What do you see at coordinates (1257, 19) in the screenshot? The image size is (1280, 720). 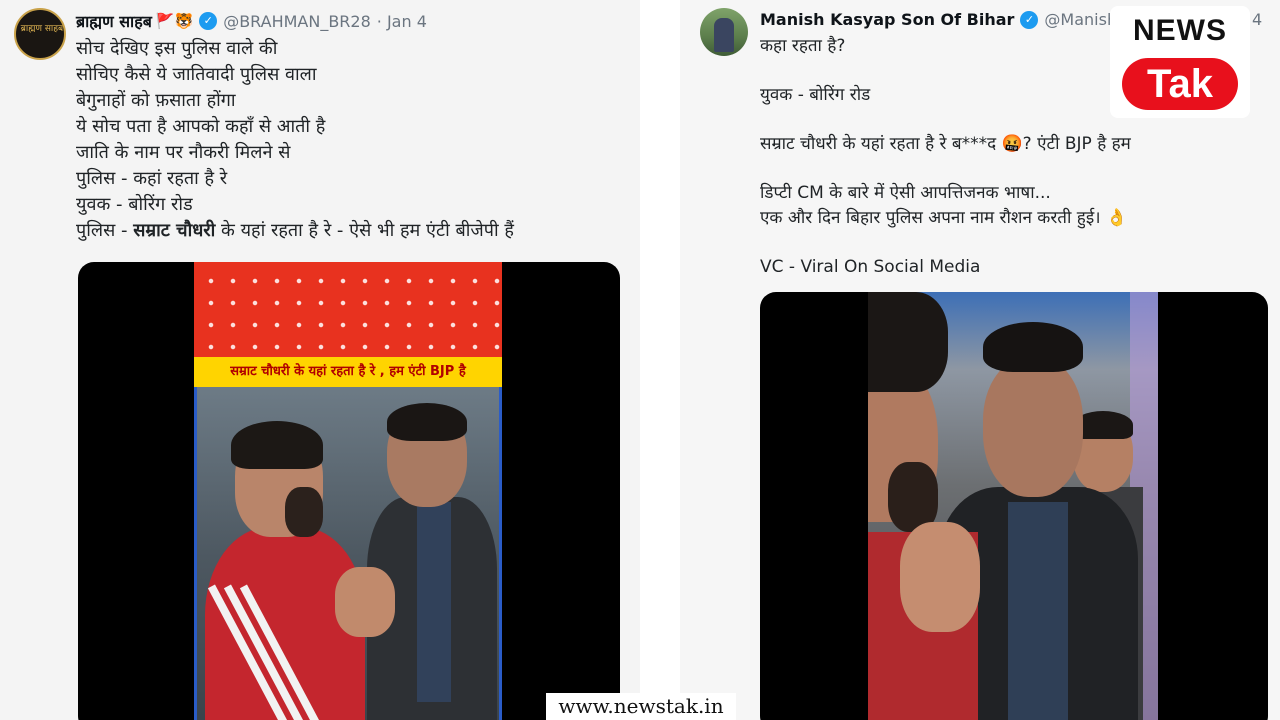 I see `right-tweet-date-fragment: 4` at bounding box center [1257, 19].